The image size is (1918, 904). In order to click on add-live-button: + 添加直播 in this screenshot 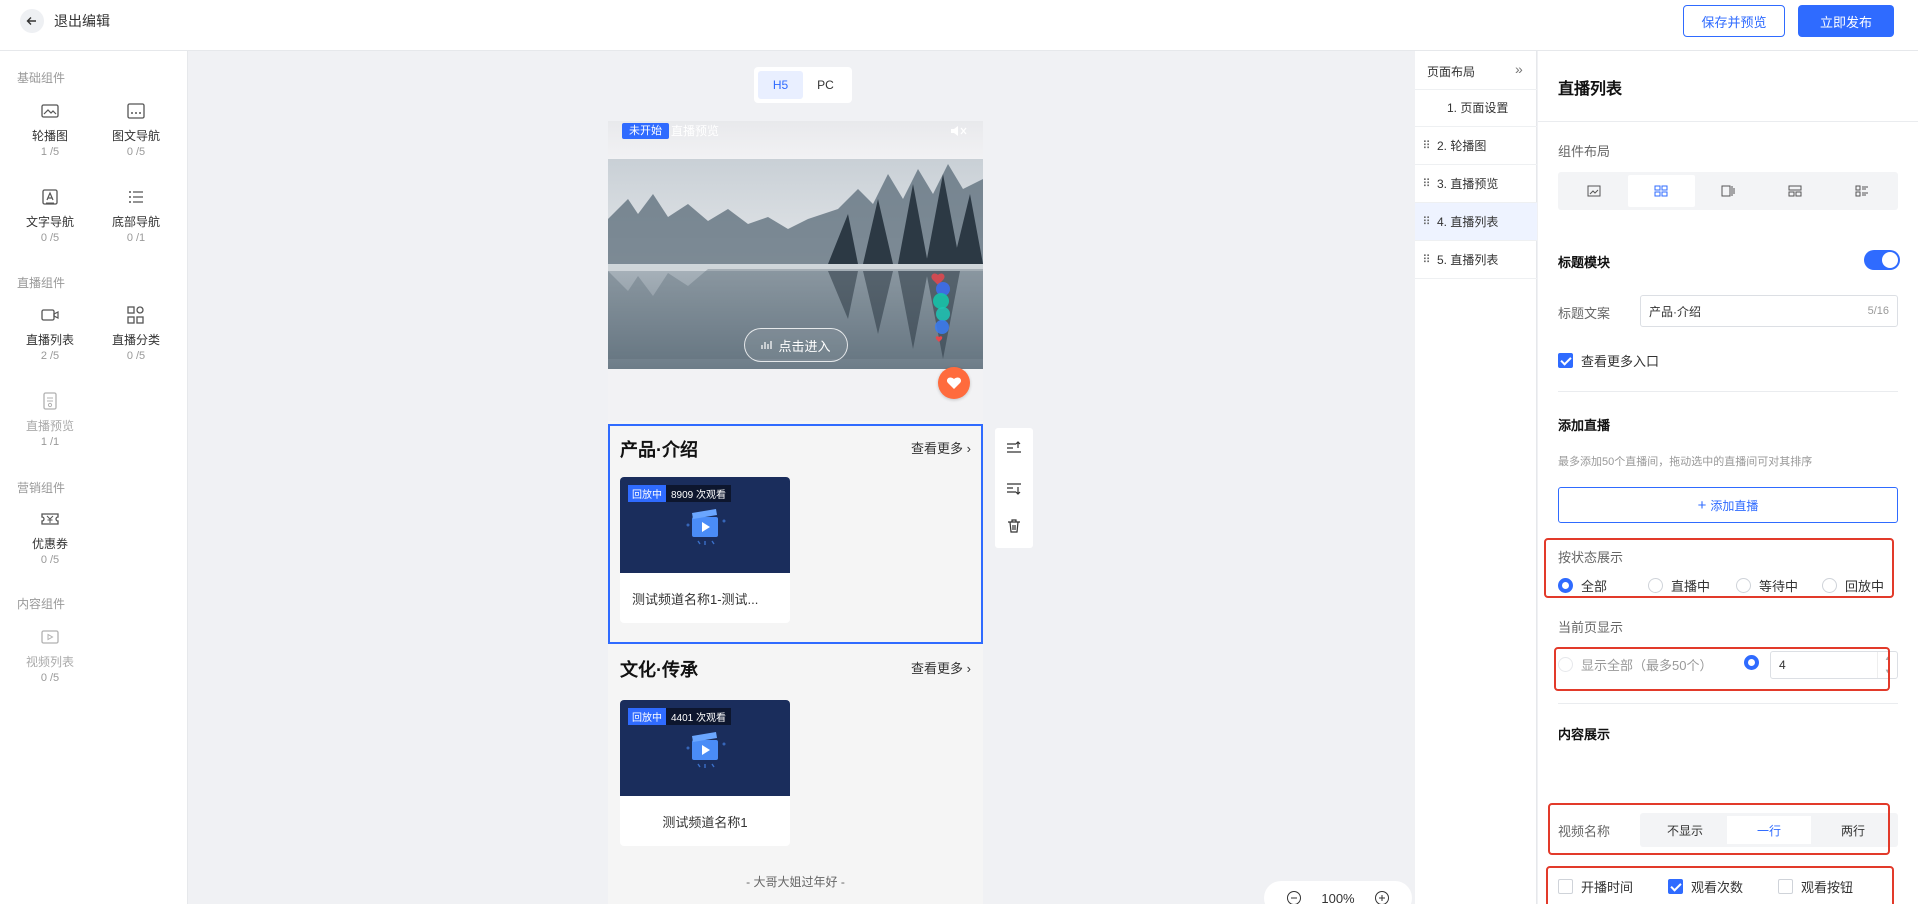, I will do `click(1728, 505)`.